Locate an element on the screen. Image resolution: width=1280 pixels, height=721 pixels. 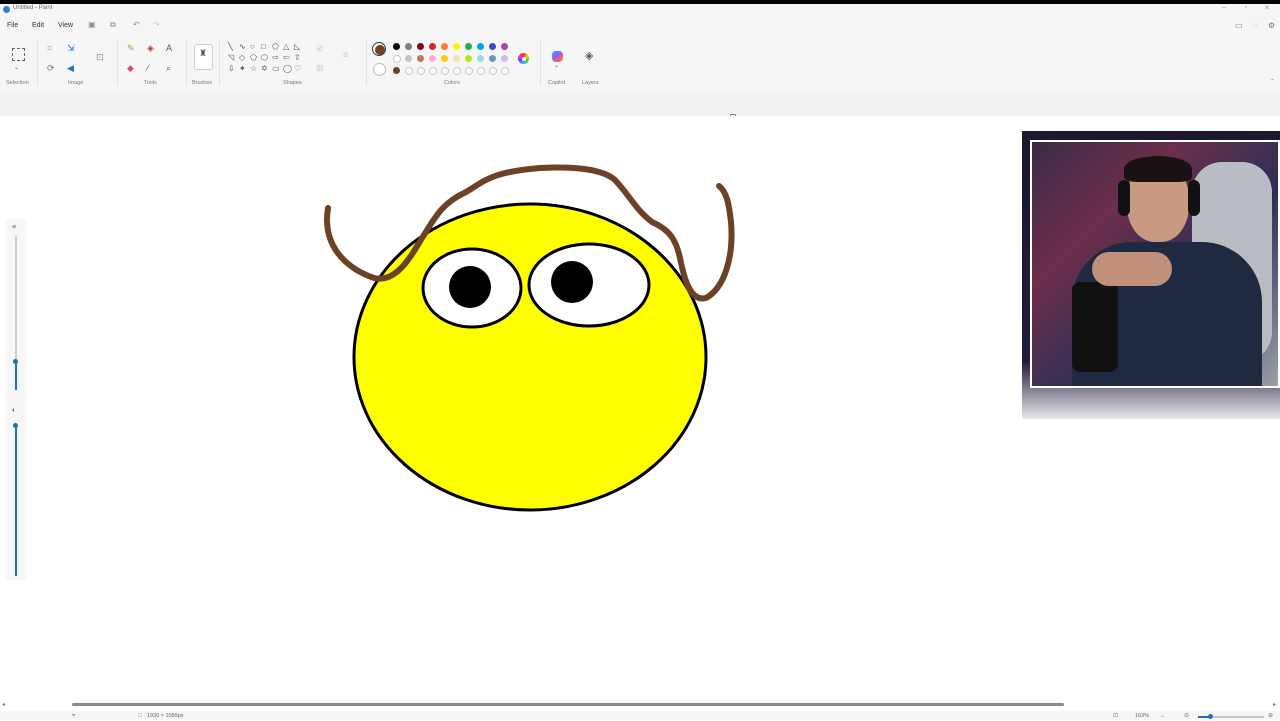
canvas-size-text: 1930 × 1089px is located at coordinates (165, 716).